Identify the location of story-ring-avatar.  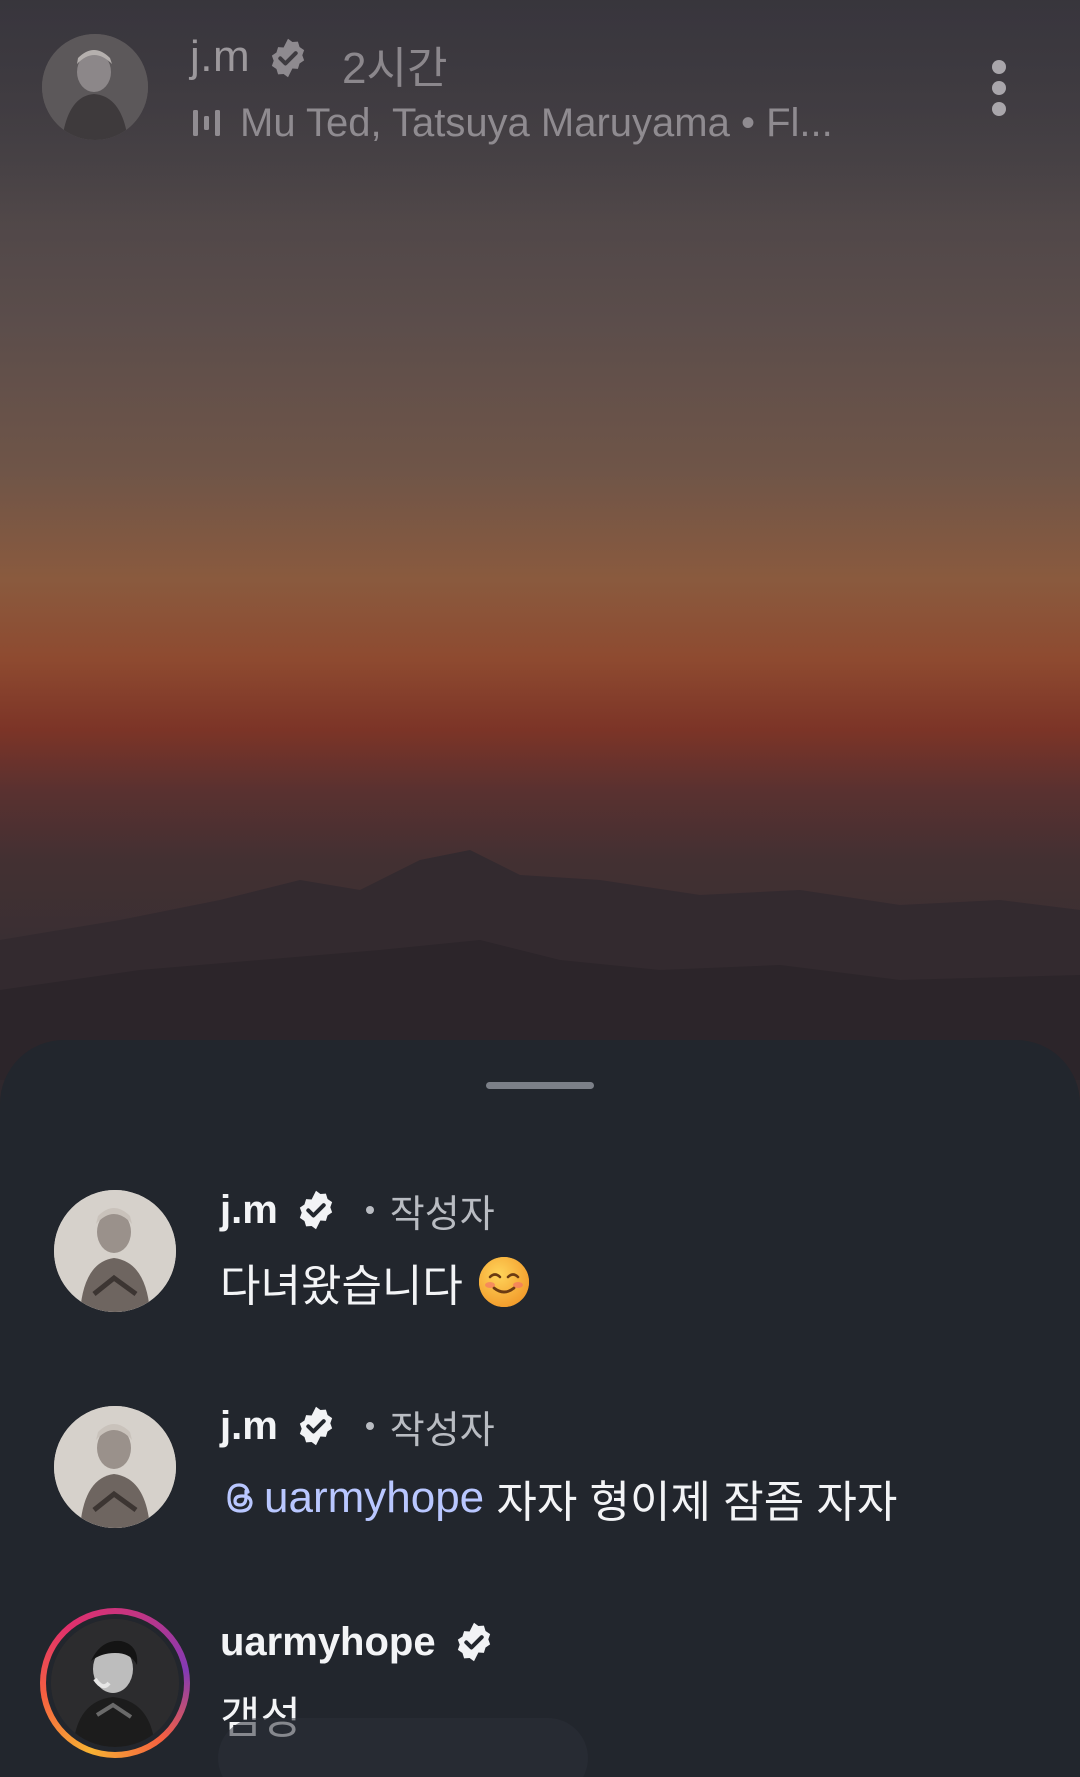
(115, 1683).